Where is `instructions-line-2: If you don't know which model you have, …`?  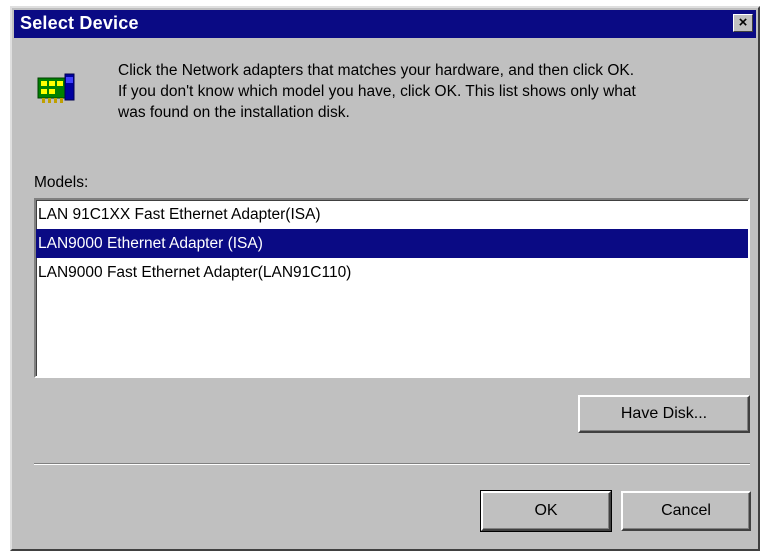 instructions-line-2: If you don't know which model you have, … is located at coordinates (377, 91).